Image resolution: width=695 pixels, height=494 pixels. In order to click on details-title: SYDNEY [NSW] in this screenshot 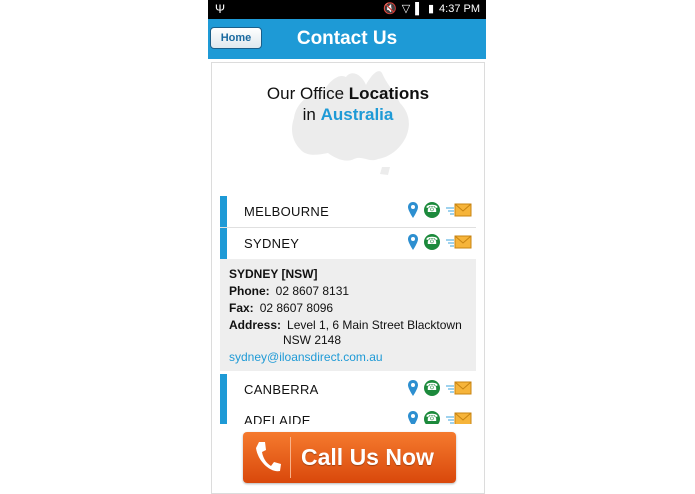, I will do `click(273, 274)`.